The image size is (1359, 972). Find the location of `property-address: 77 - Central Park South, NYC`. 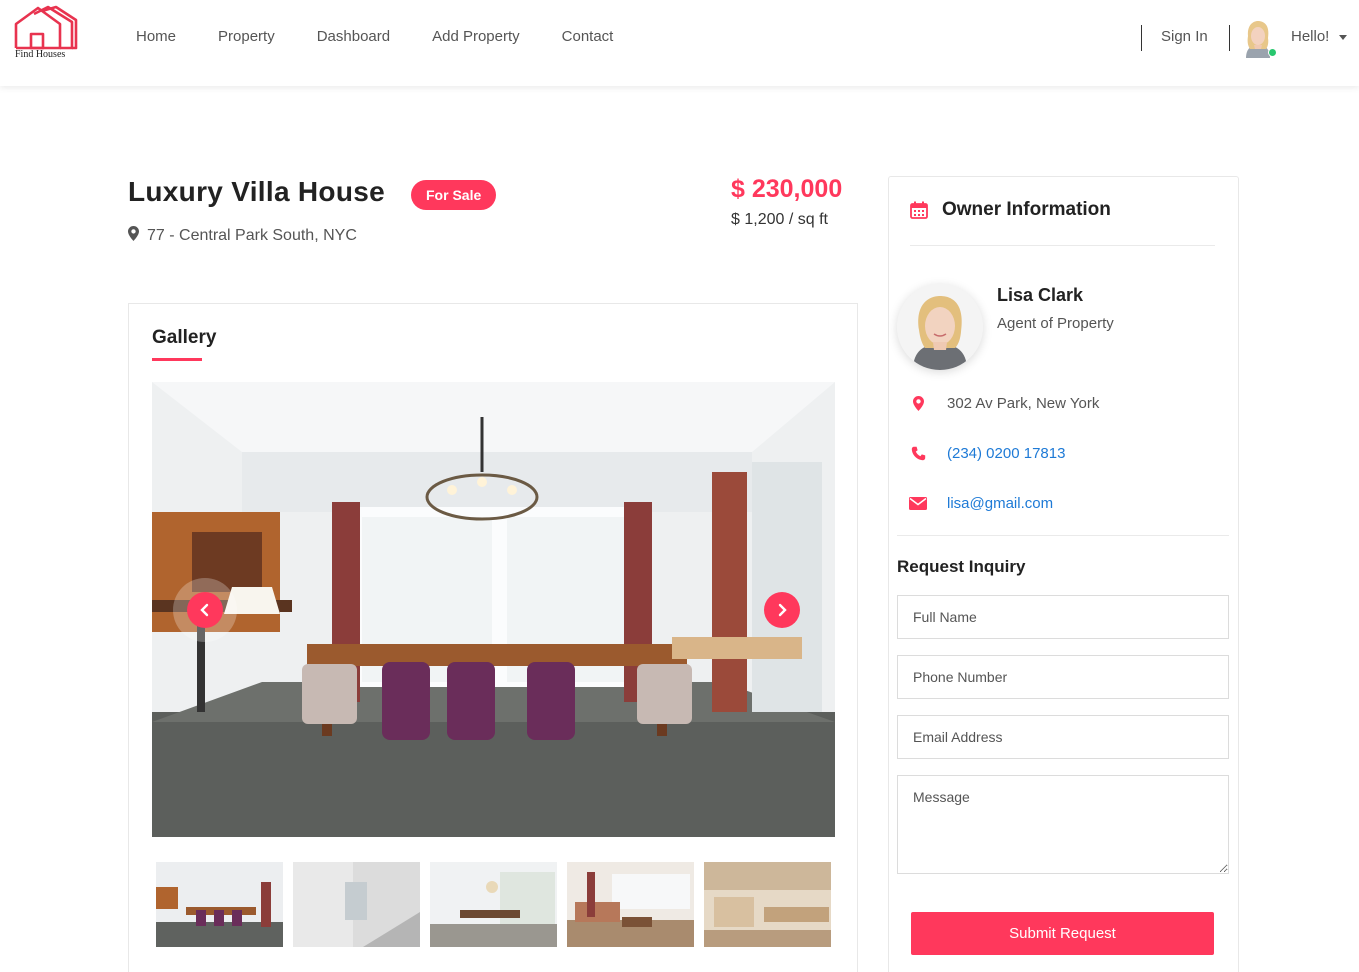

property-address: 77 - Central Park South, NYC is located at coordinates (252, 235).